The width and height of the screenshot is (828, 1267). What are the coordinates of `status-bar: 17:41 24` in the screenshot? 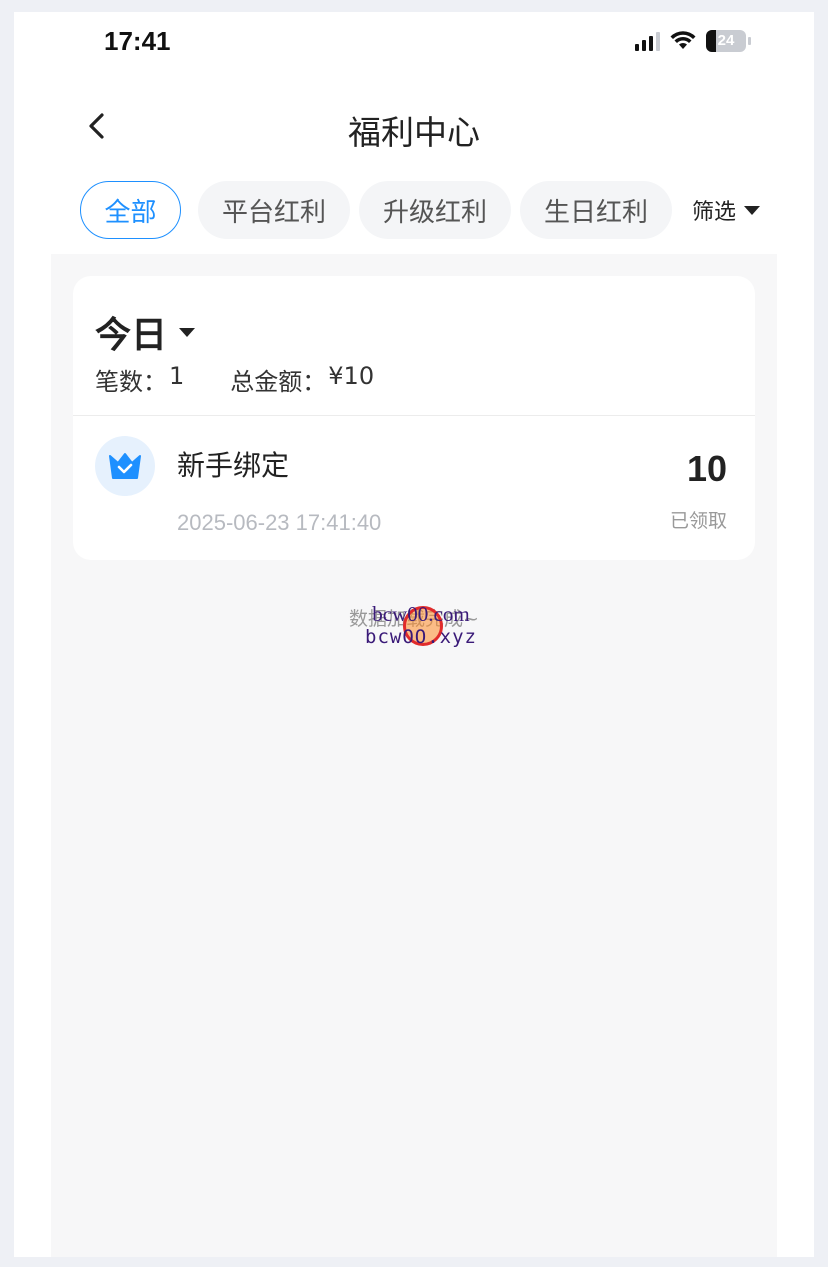 It's located at (414, 41).